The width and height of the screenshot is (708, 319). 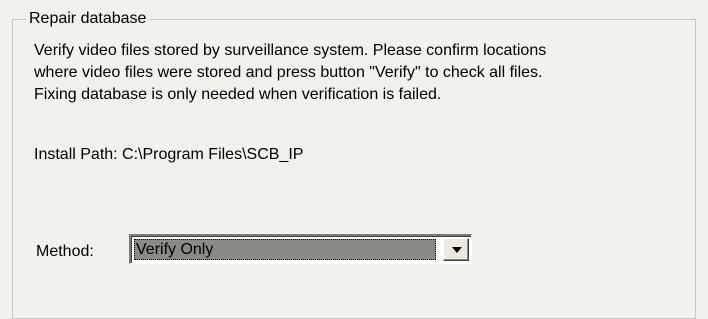 I want to click on method-selected-value: Verify Only, so click(x=285, y=249).